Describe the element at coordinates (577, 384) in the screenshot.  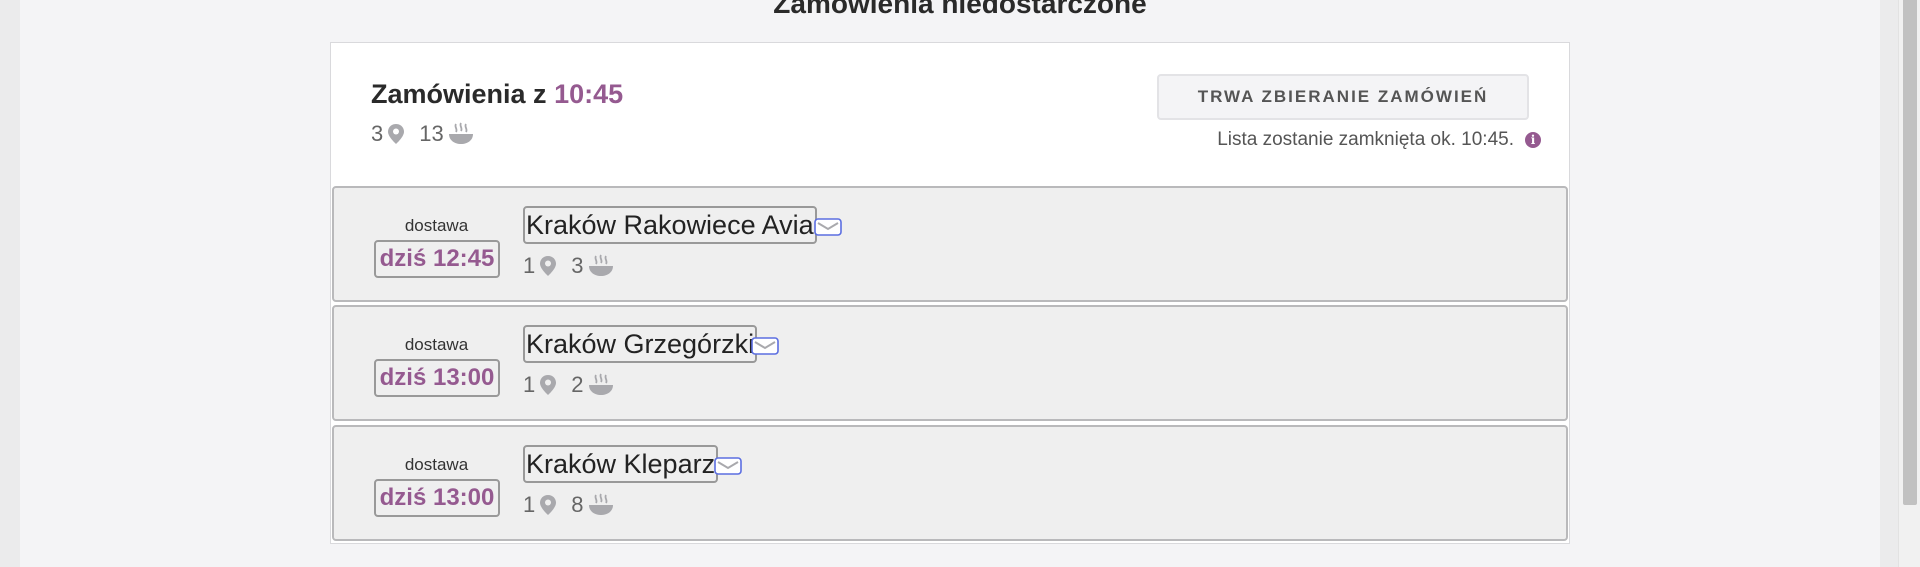
I see `route-meals-count: 2` at that location.